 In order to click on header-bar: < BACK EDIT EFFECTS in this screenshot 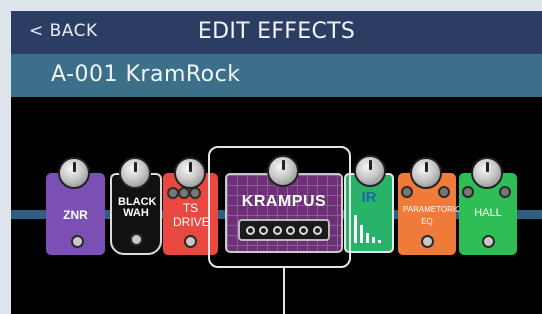, I will do `click(276, 32)`.